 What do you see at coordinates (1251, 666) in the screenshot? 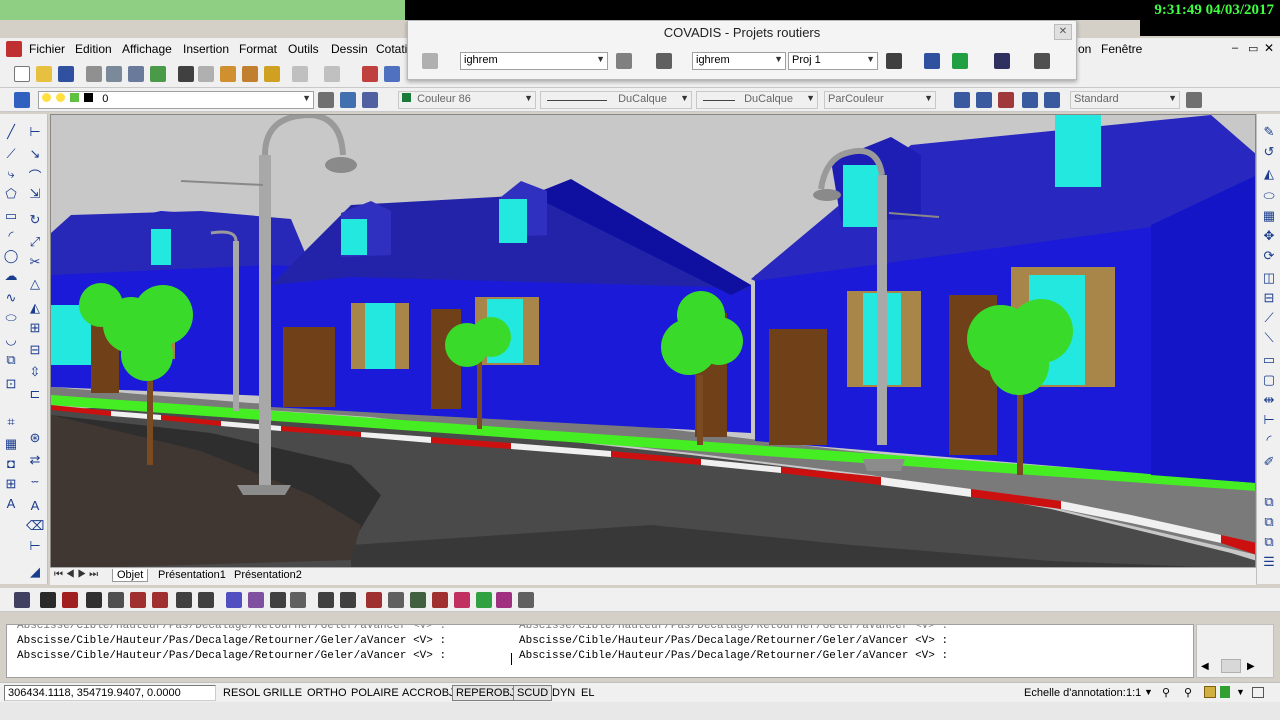
I see `scroll-right-icon: ▶` at bounding box center [1251, 666].